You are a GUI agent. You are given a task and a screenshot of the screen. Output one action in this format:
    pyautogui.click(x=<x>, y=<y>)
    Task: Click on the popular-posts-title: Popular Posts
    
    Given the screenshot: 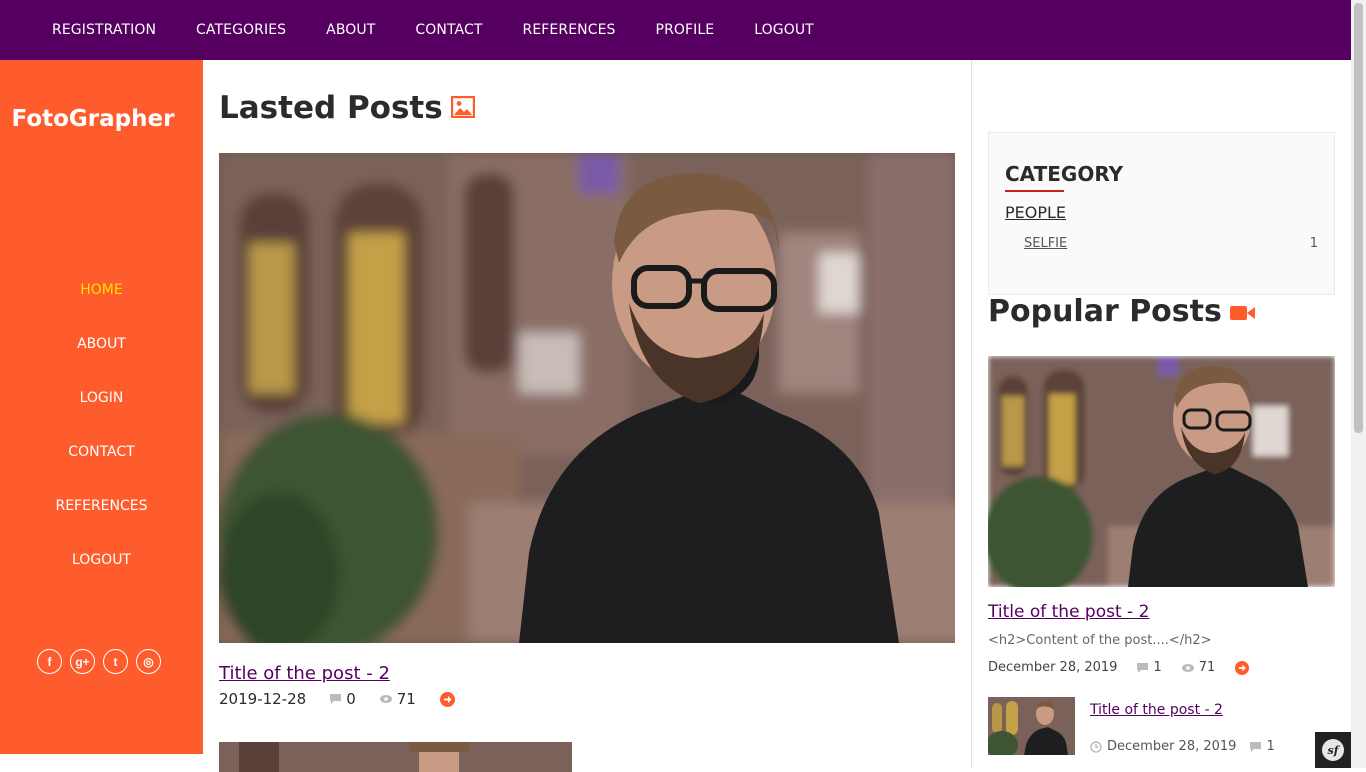 What is the action you would take?
    pyautogui.click(x=1122, y=311)
    